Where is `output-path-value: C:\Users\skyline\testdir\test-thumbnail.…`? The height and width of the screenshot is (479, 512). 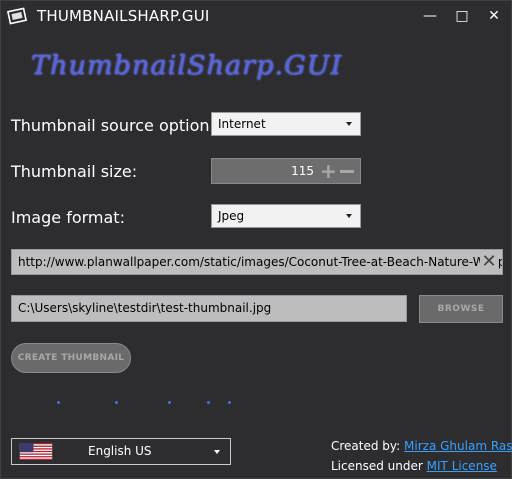 output-path-value: C:\Users\skyline\testdir\test-thumbnail.… is located at coordinates (145, 308).